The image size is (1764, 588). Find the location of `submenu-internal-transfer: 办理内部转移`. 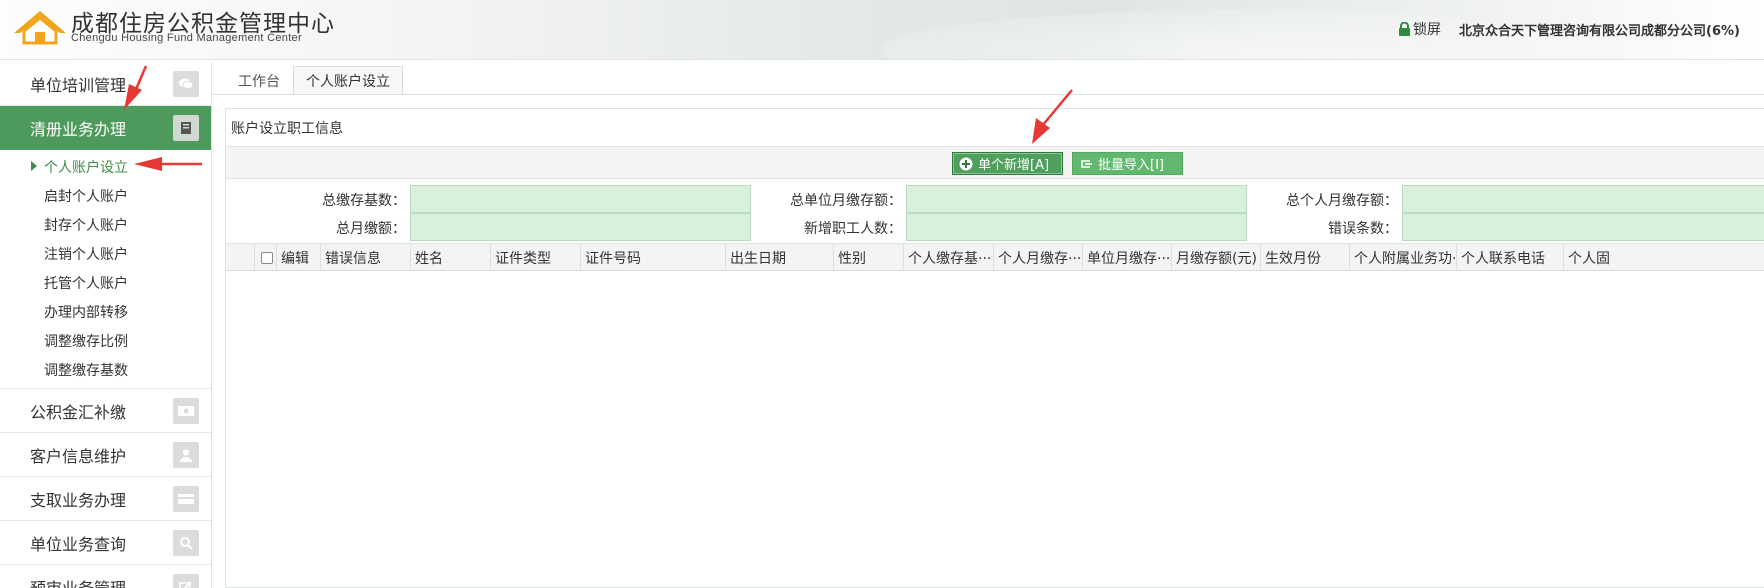

submenu-internal-transfer: 办理内部转移 is located at coordinates (105, 311).